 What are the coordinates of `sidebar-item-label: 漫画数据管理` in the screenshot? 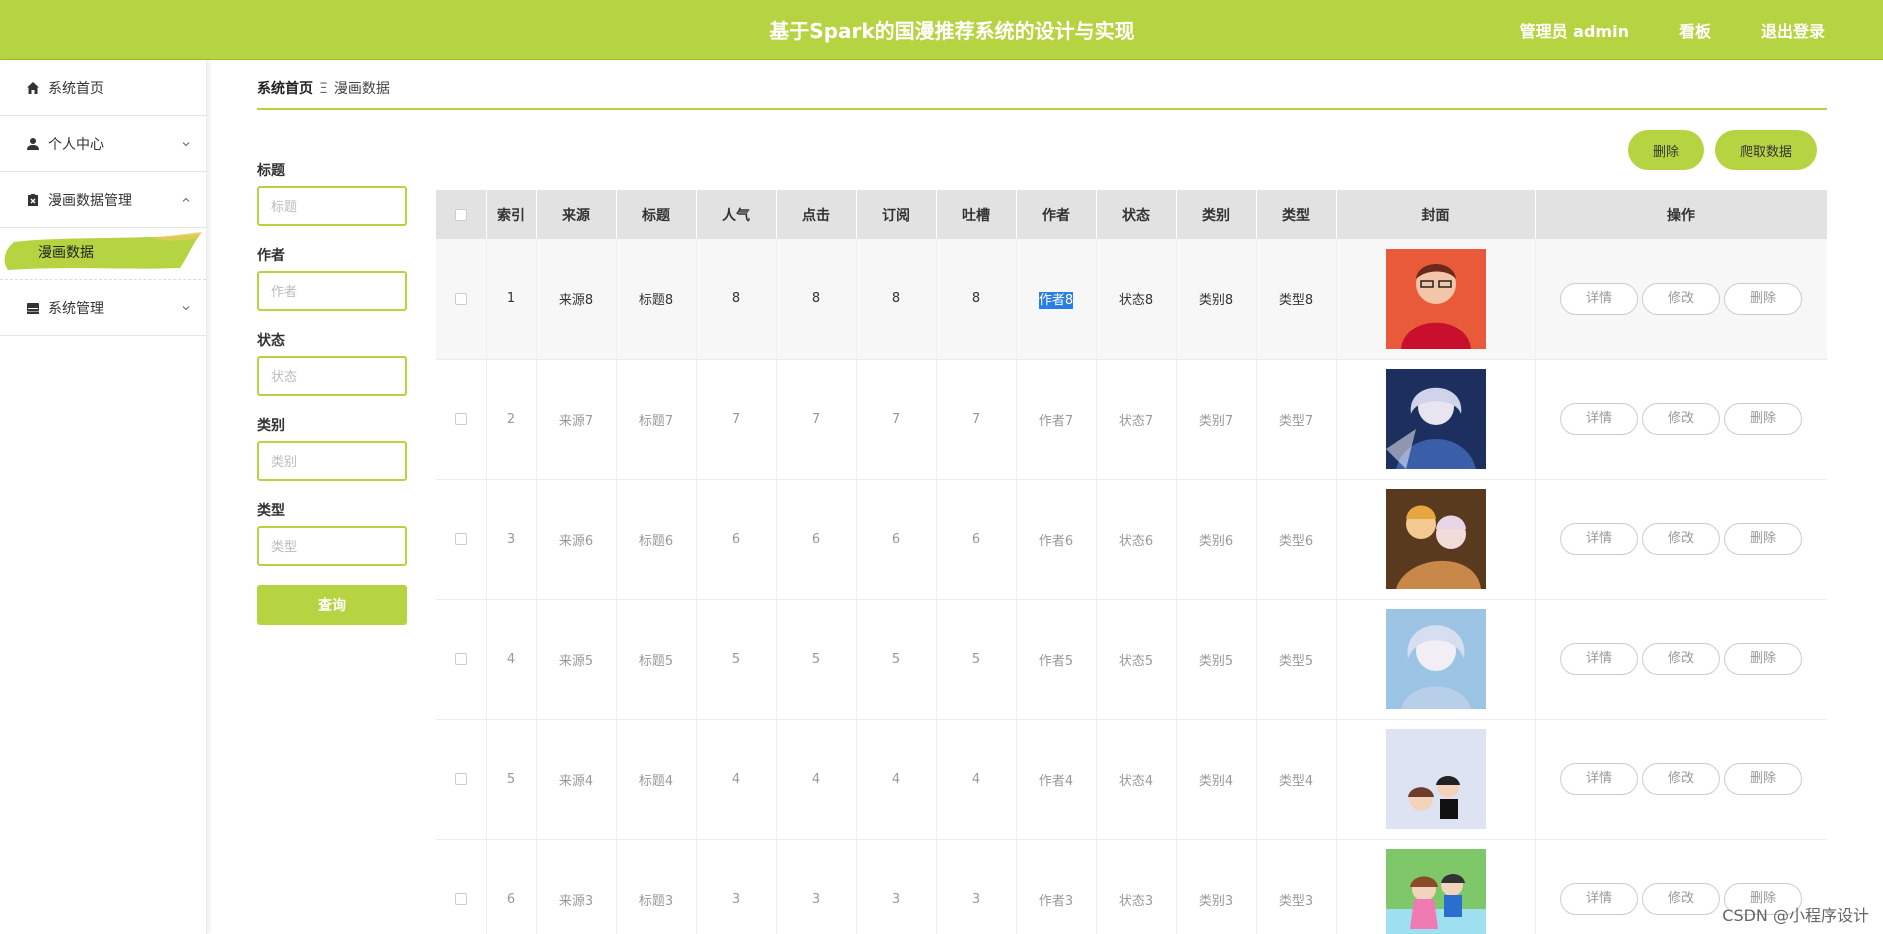 It's located at (90, 200).